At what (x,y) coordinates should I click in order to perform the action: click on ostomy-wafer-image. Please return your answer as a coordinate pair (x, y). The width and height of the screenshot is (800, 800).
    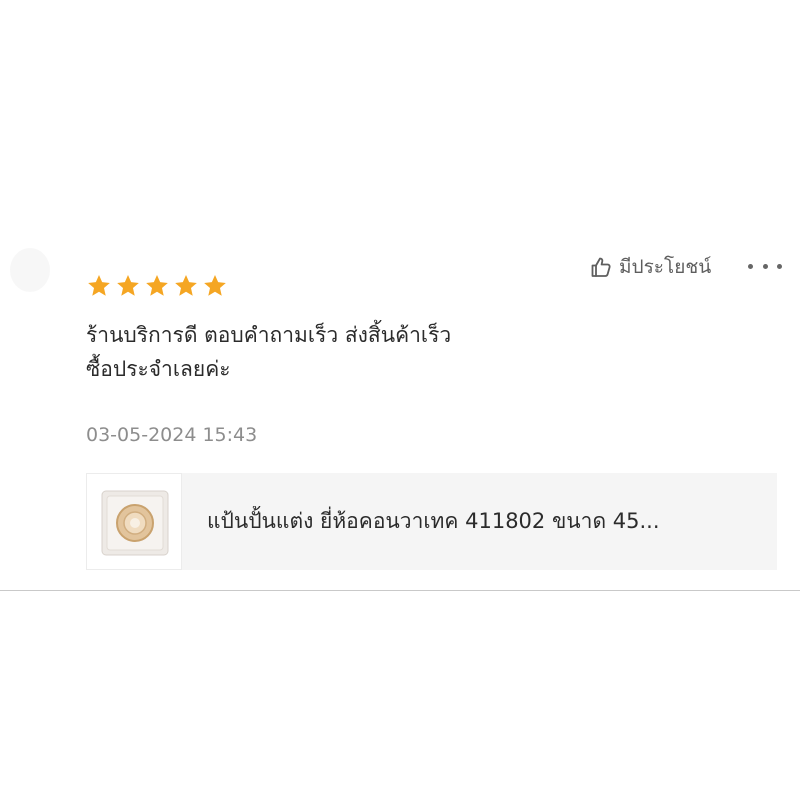
    Looking at the image, I should click on (135, 523).